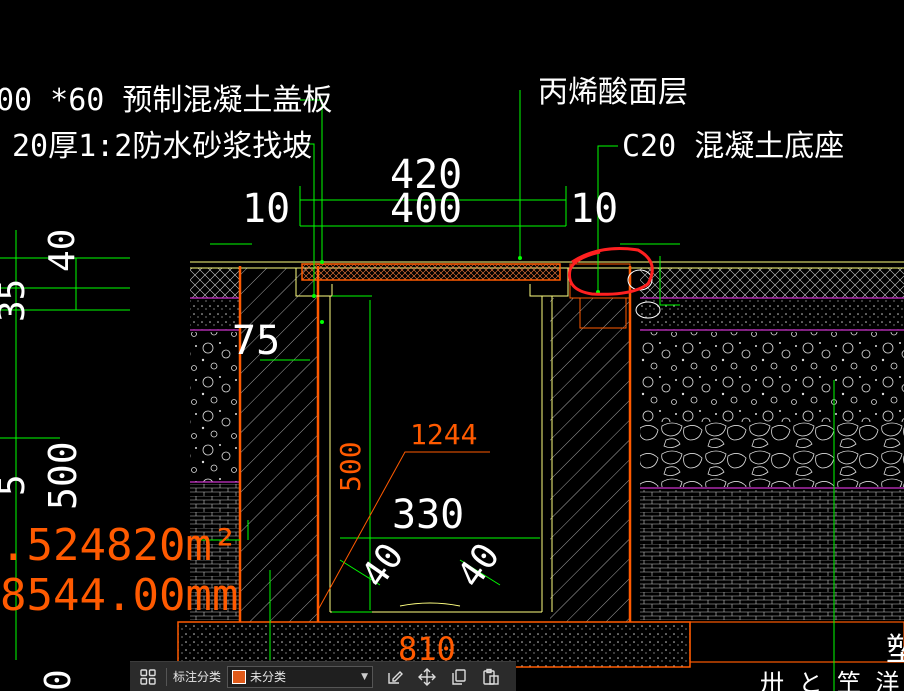 This screenshot has height=691, width=904. Describe the element at coordinates (268, 677) in the screenshot. I see `category-value: 未分类` at that location.